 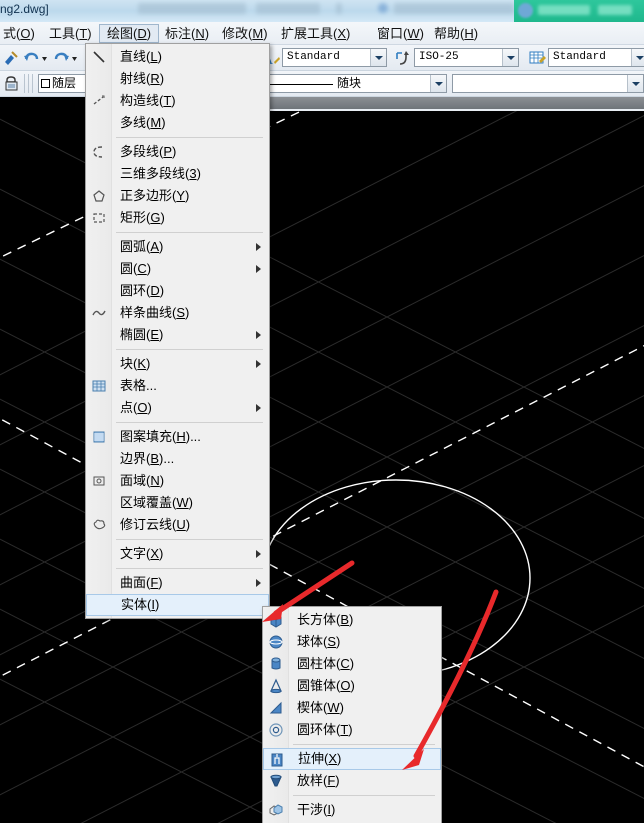 I want to click on undo-icon, so click(x=31, y=58).